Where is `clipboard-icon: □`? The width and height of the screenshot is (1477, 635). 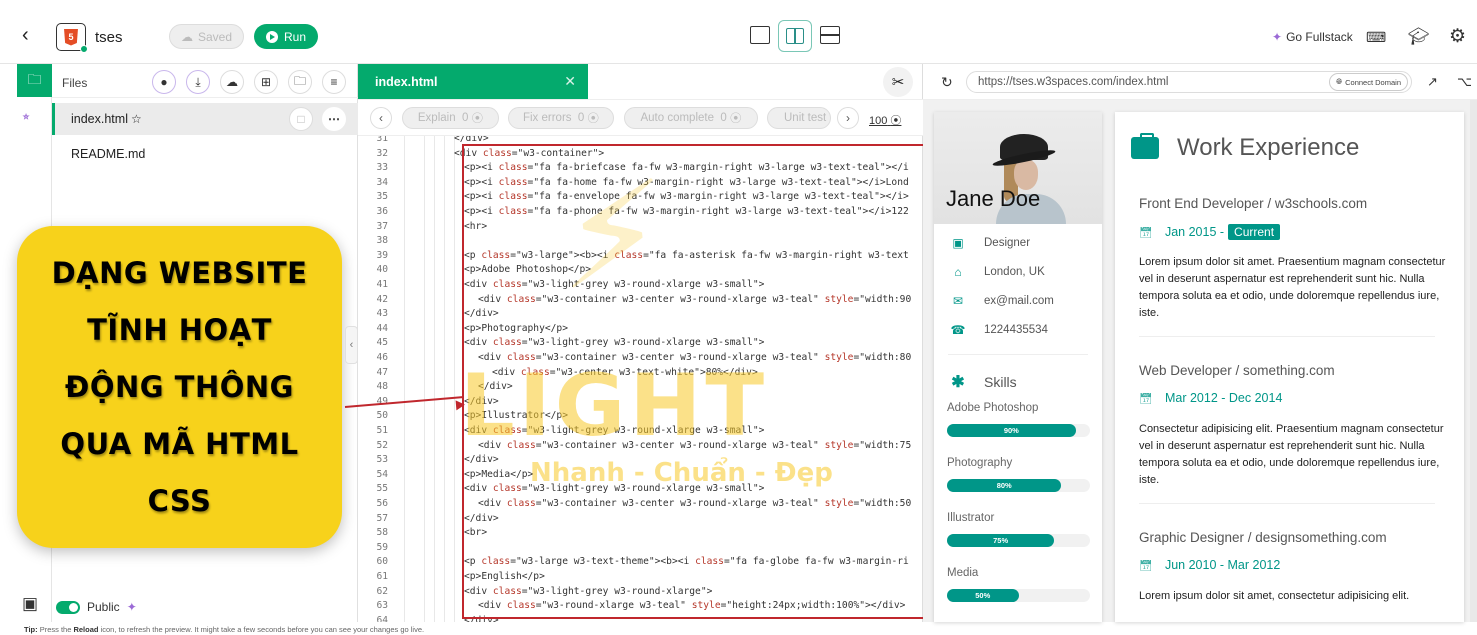
clipboard-icon: □ is located at coordinates (301, 119).